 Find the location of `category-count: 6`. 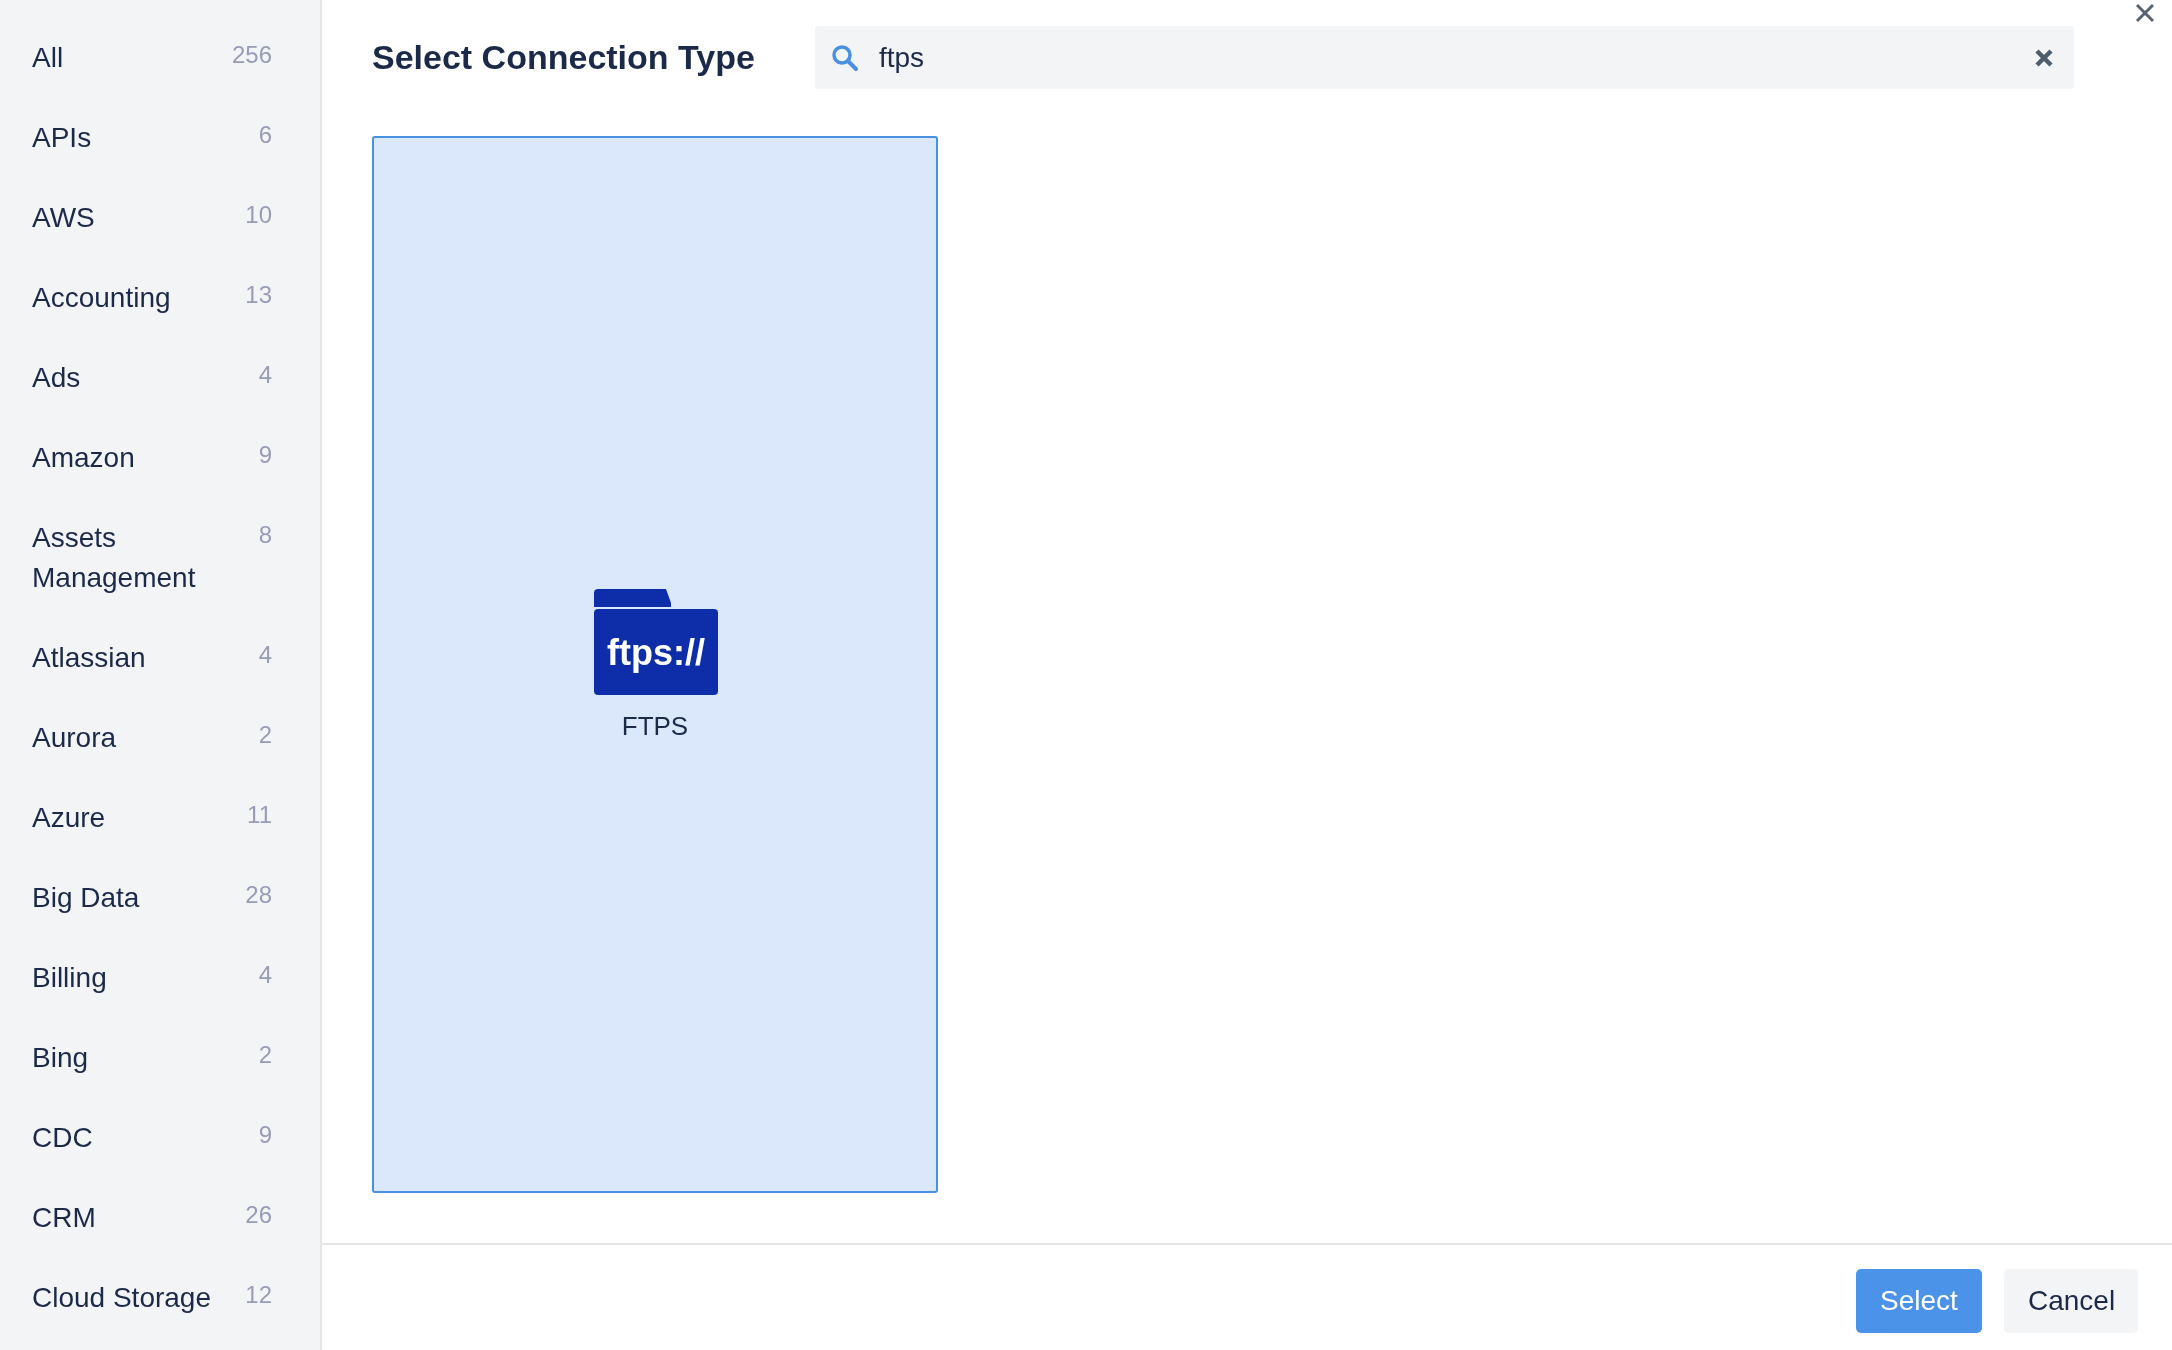

category-count: 6 is located at coordinates (265, 135).